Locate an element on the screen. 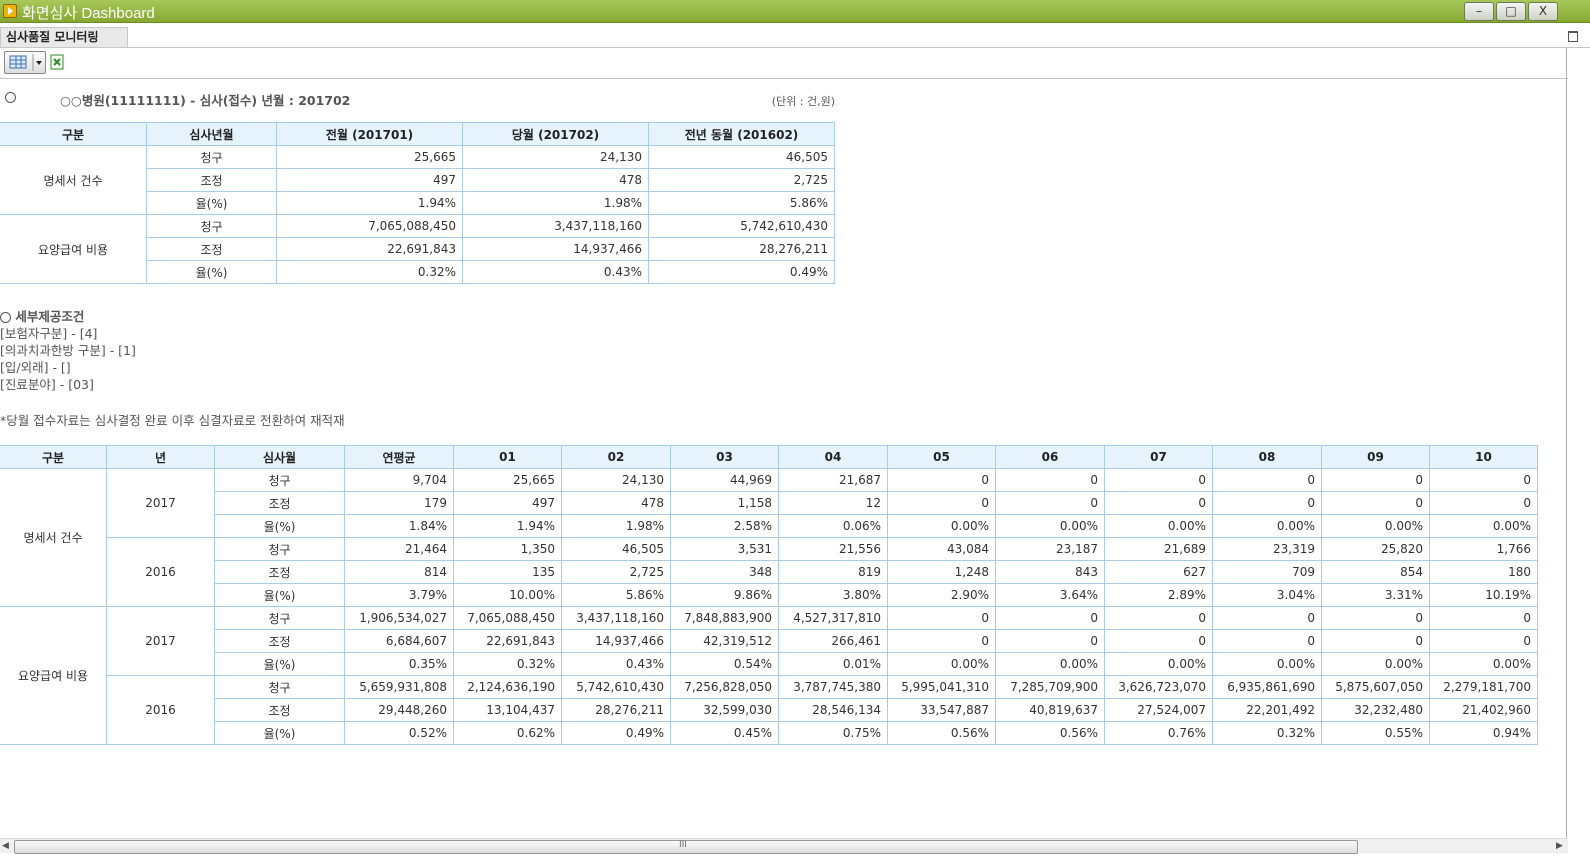  value-cell: 0.75% is located at coordinates (833, 733).